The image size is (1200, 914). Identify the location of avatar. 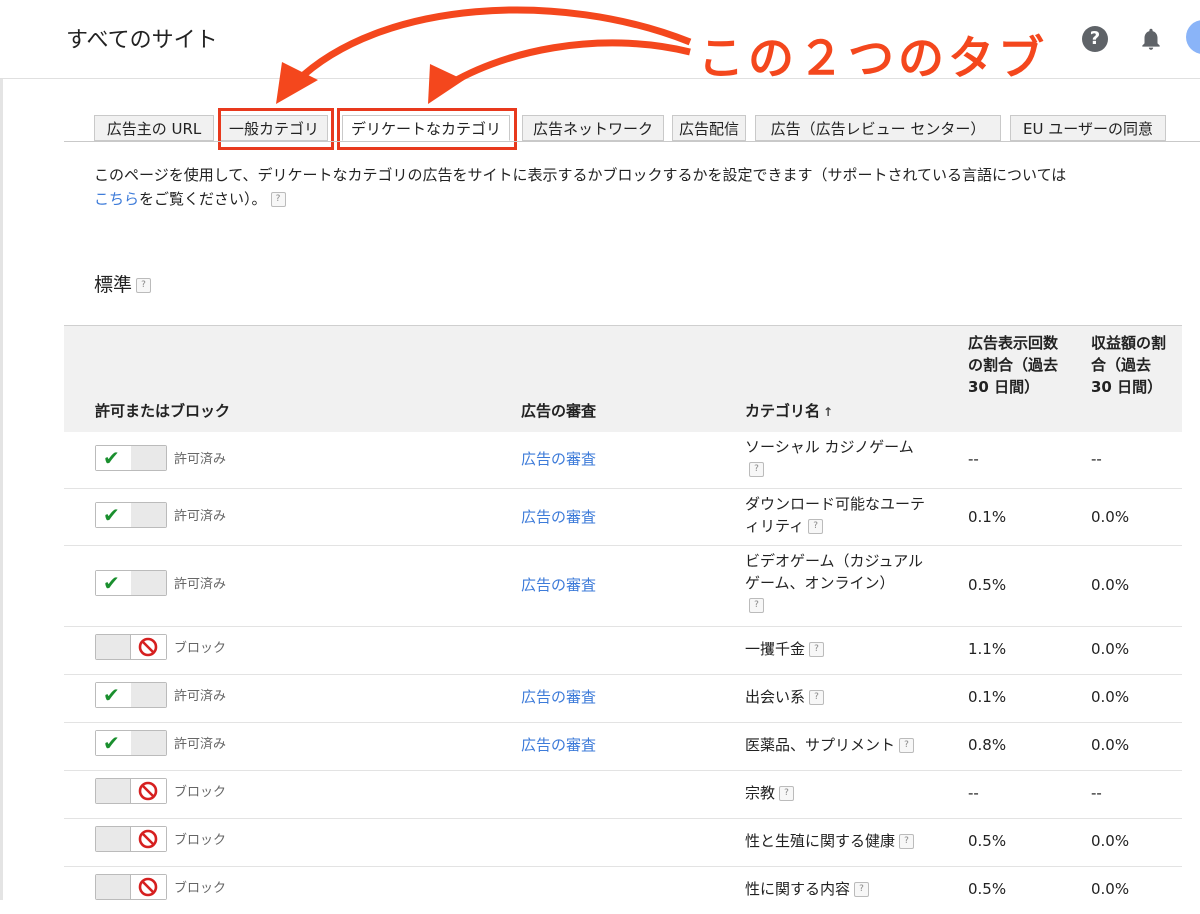
(1193, 37).